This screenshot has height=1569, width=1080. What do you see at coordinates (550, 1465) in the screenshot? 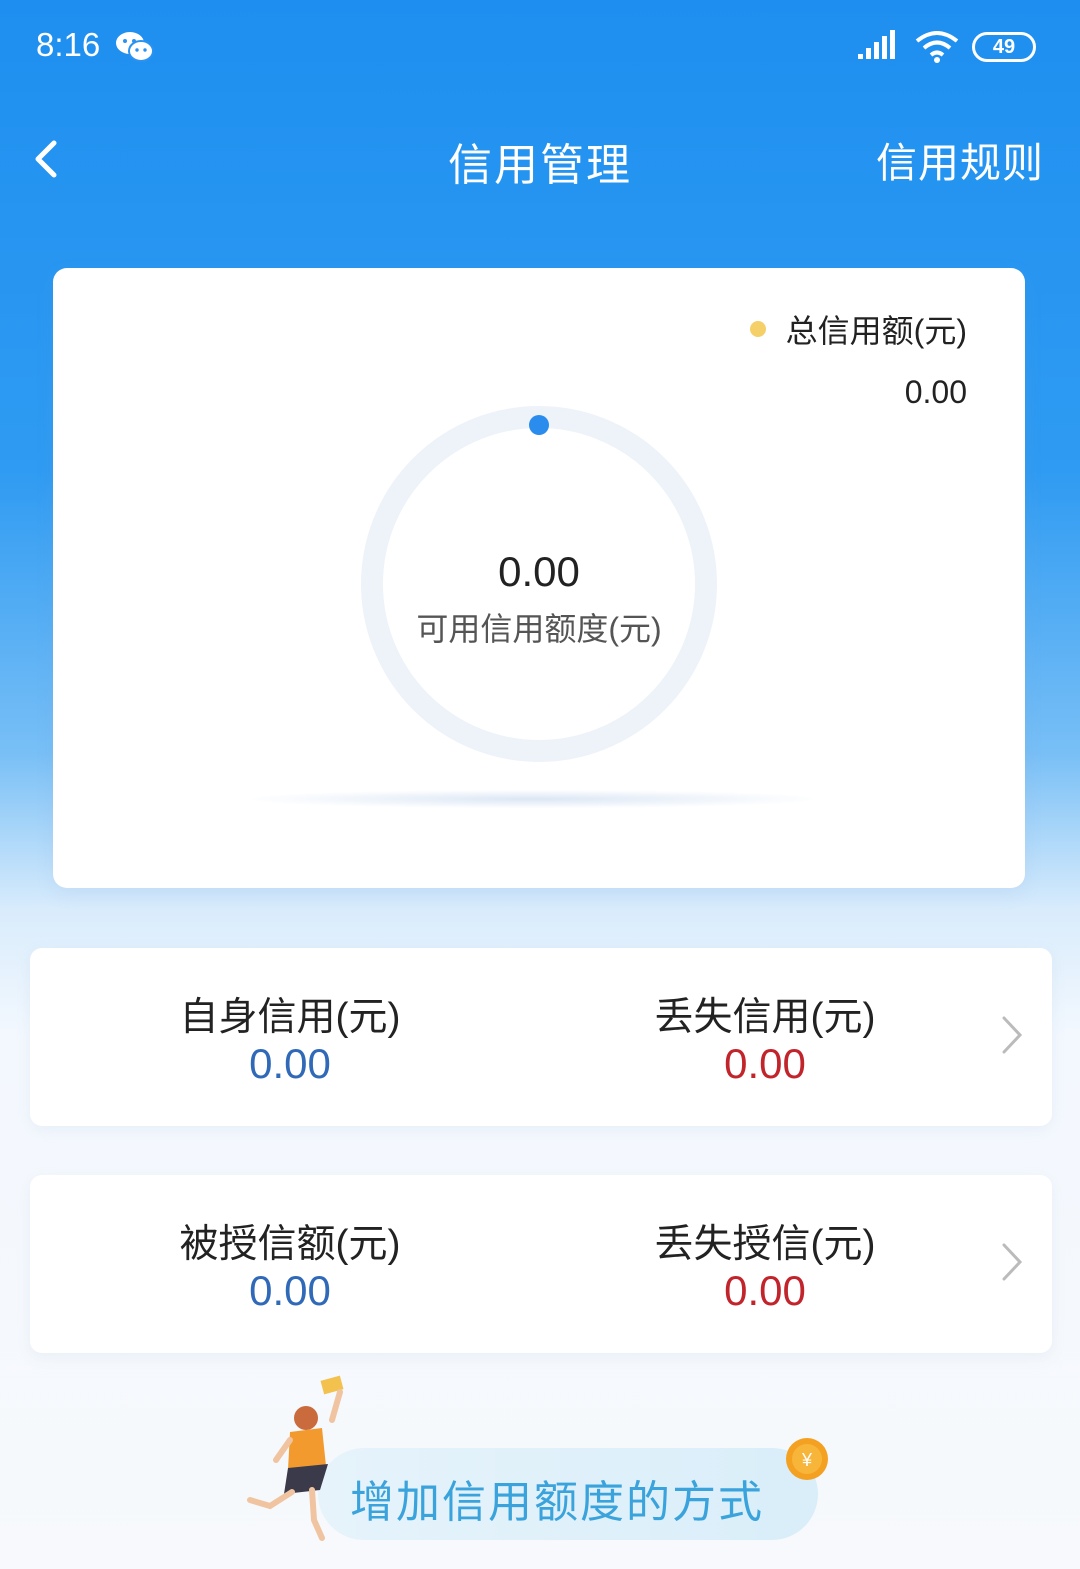
I see `increase-credit-banner: 增加信用额度的方式 ¥` at bounding box center [550, 1465].